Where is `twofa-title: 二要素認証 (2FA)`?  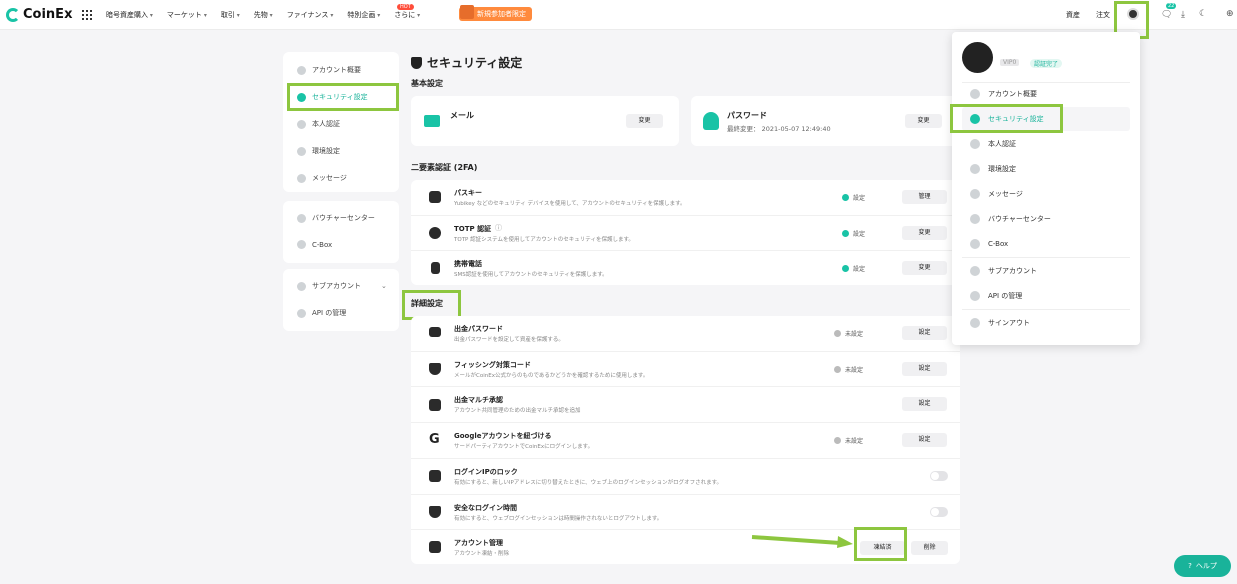 twofa-title: 二要素認証 (2FA) is located at coordinates (444, 167).